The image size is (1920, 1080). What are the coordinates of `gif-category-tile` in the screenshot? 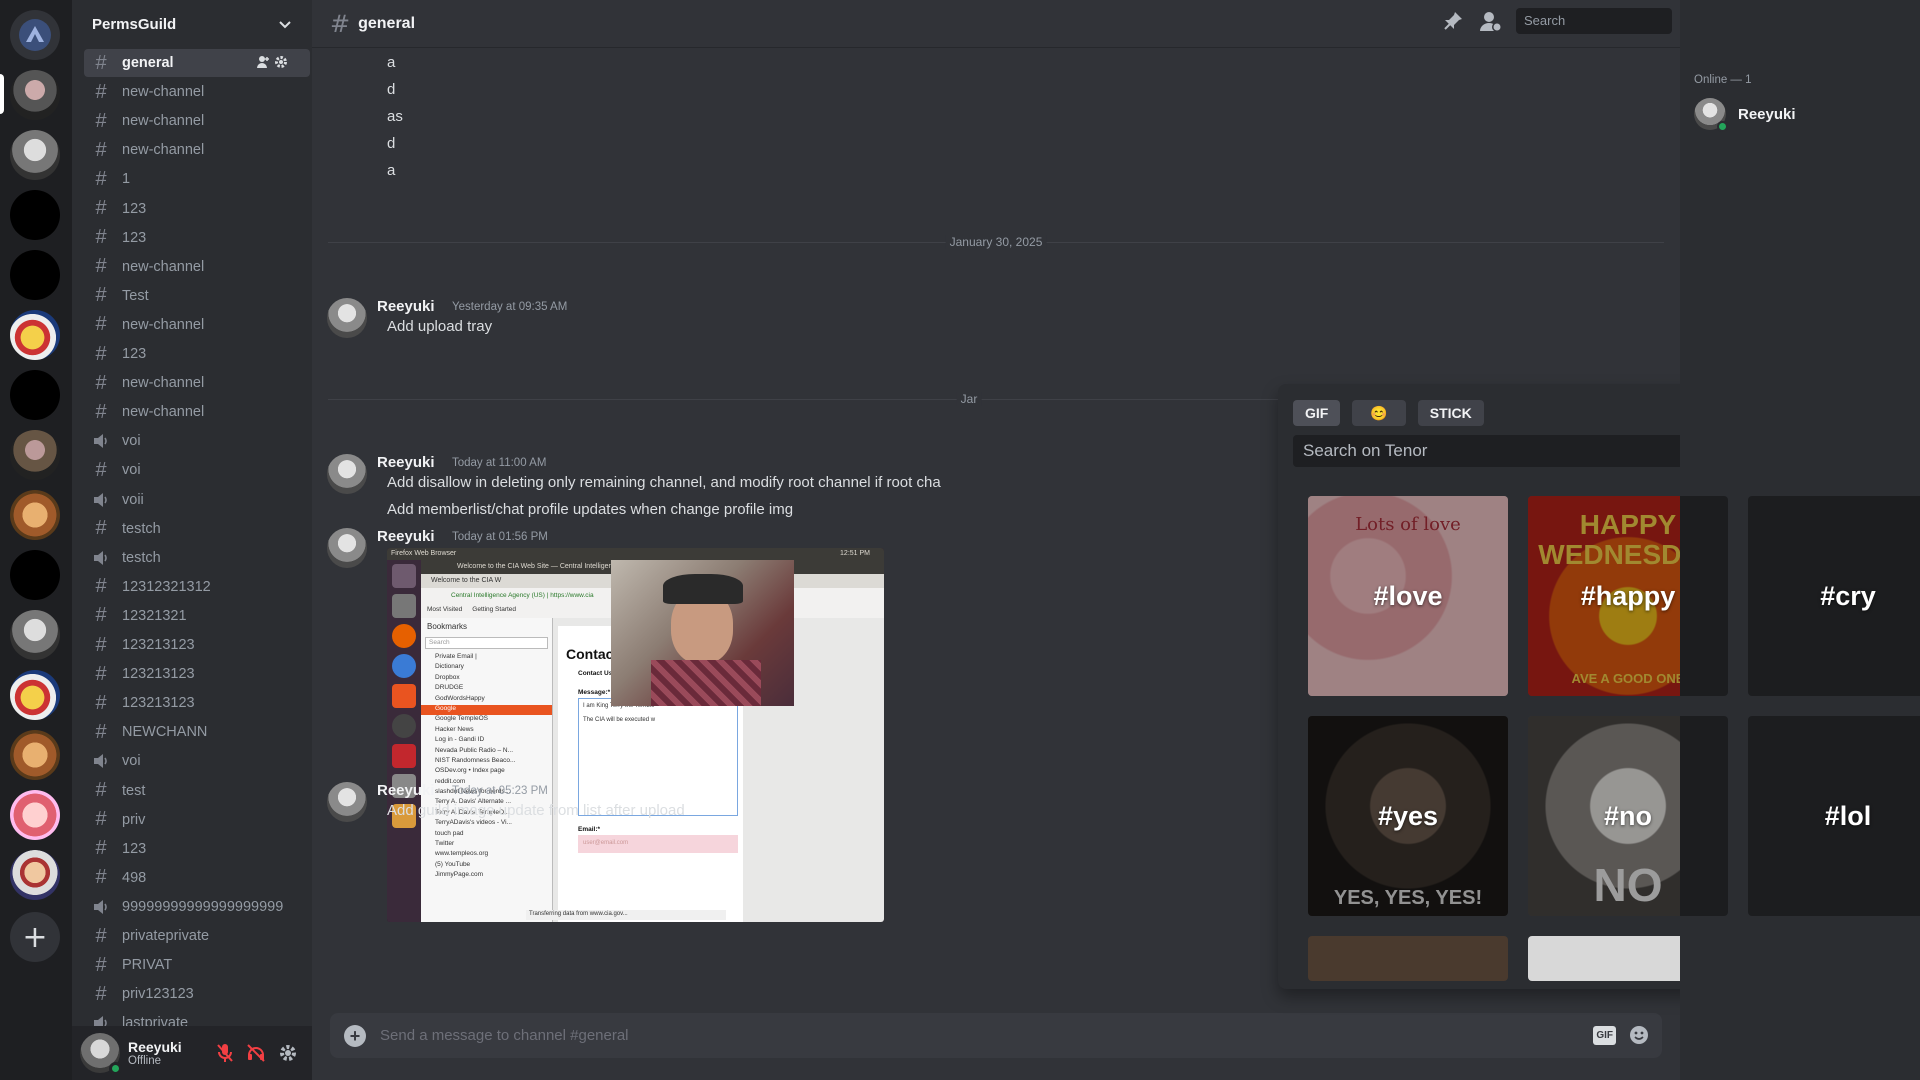 It's located at (1408, 958).